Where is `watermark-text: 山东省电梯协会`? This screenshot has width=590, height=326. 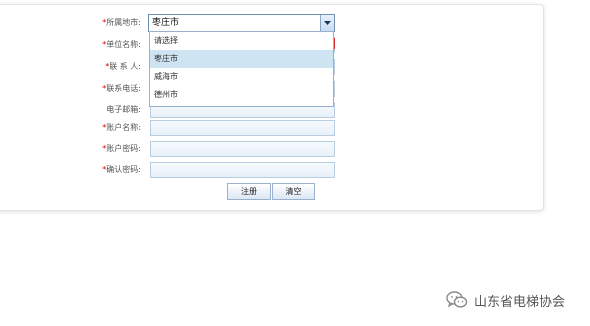
watermark-text: 山东省电梯协会 is located at coordinates (520, 302).